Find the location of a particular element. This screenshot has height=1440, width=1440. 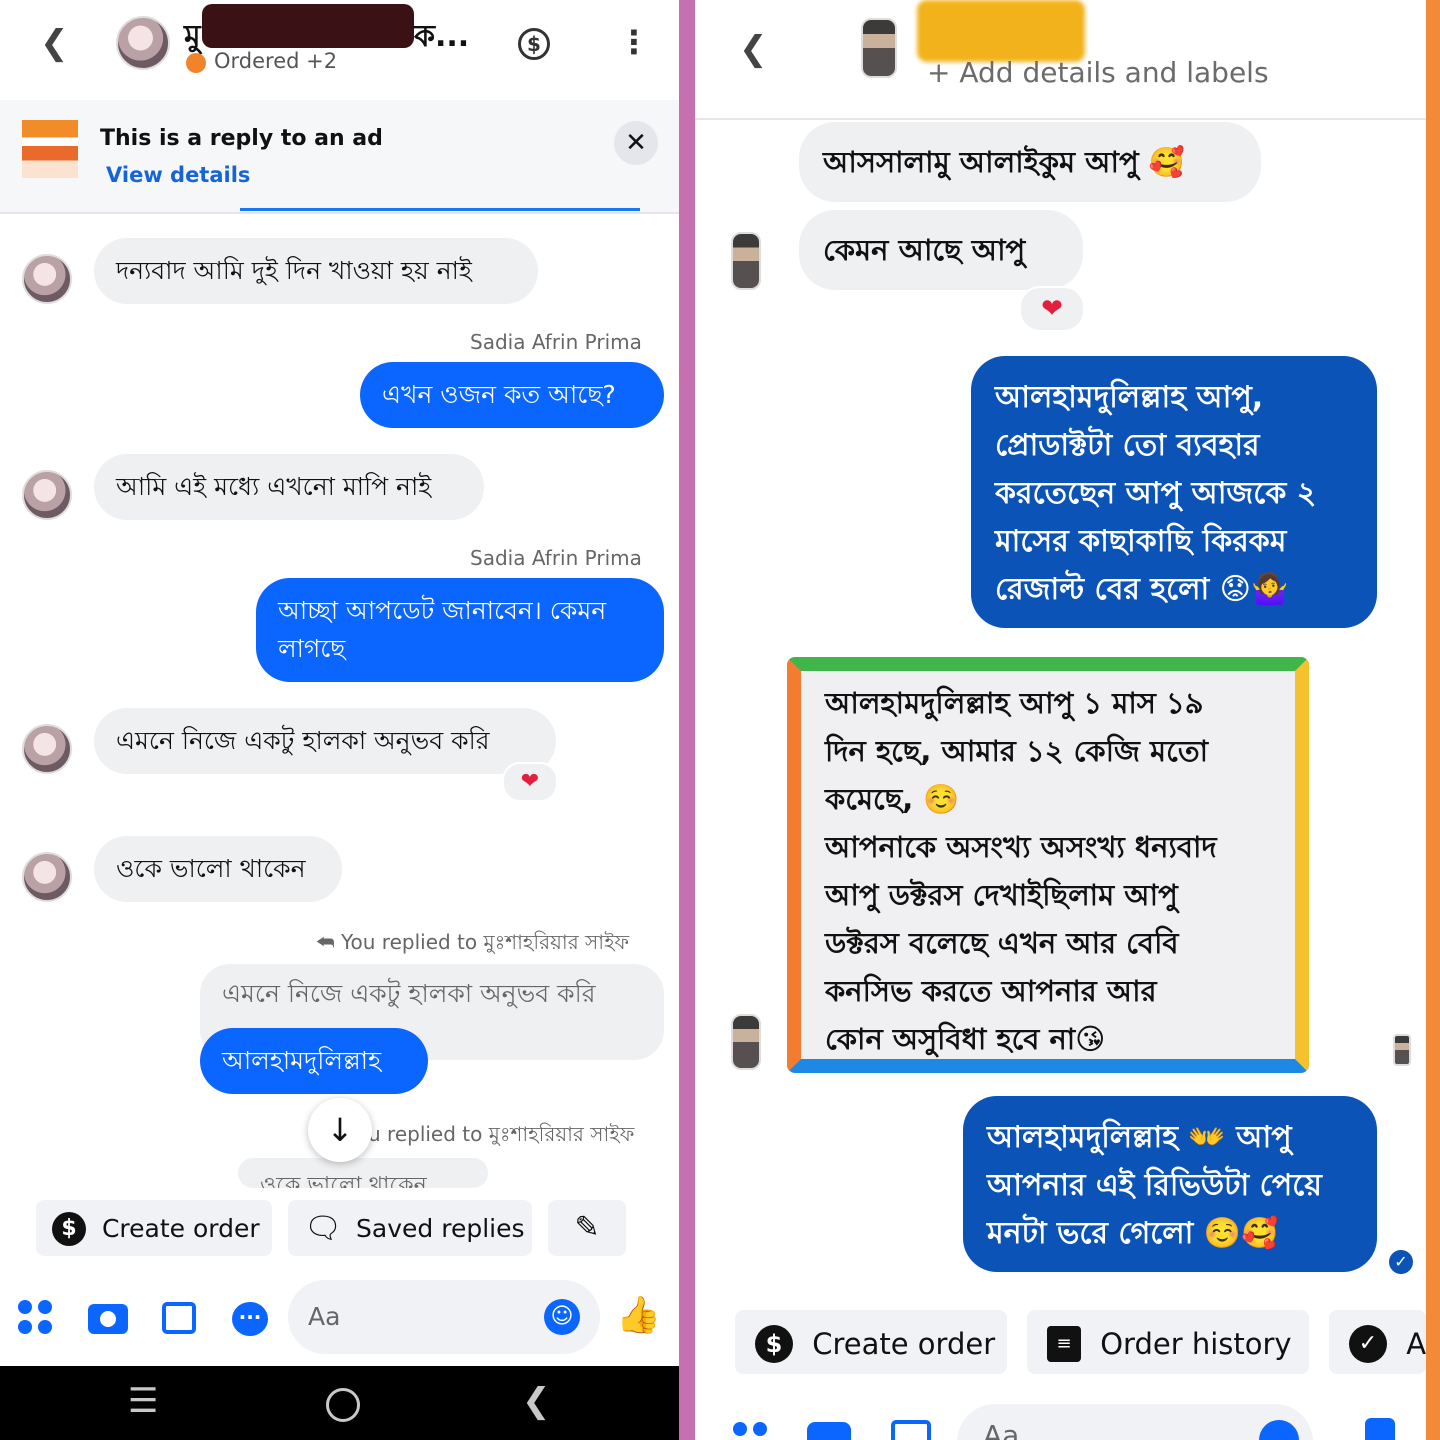

replied-to-text: You replied to মুঃশাহরিয়ার সাইফ is located at coordinates (485, 942).